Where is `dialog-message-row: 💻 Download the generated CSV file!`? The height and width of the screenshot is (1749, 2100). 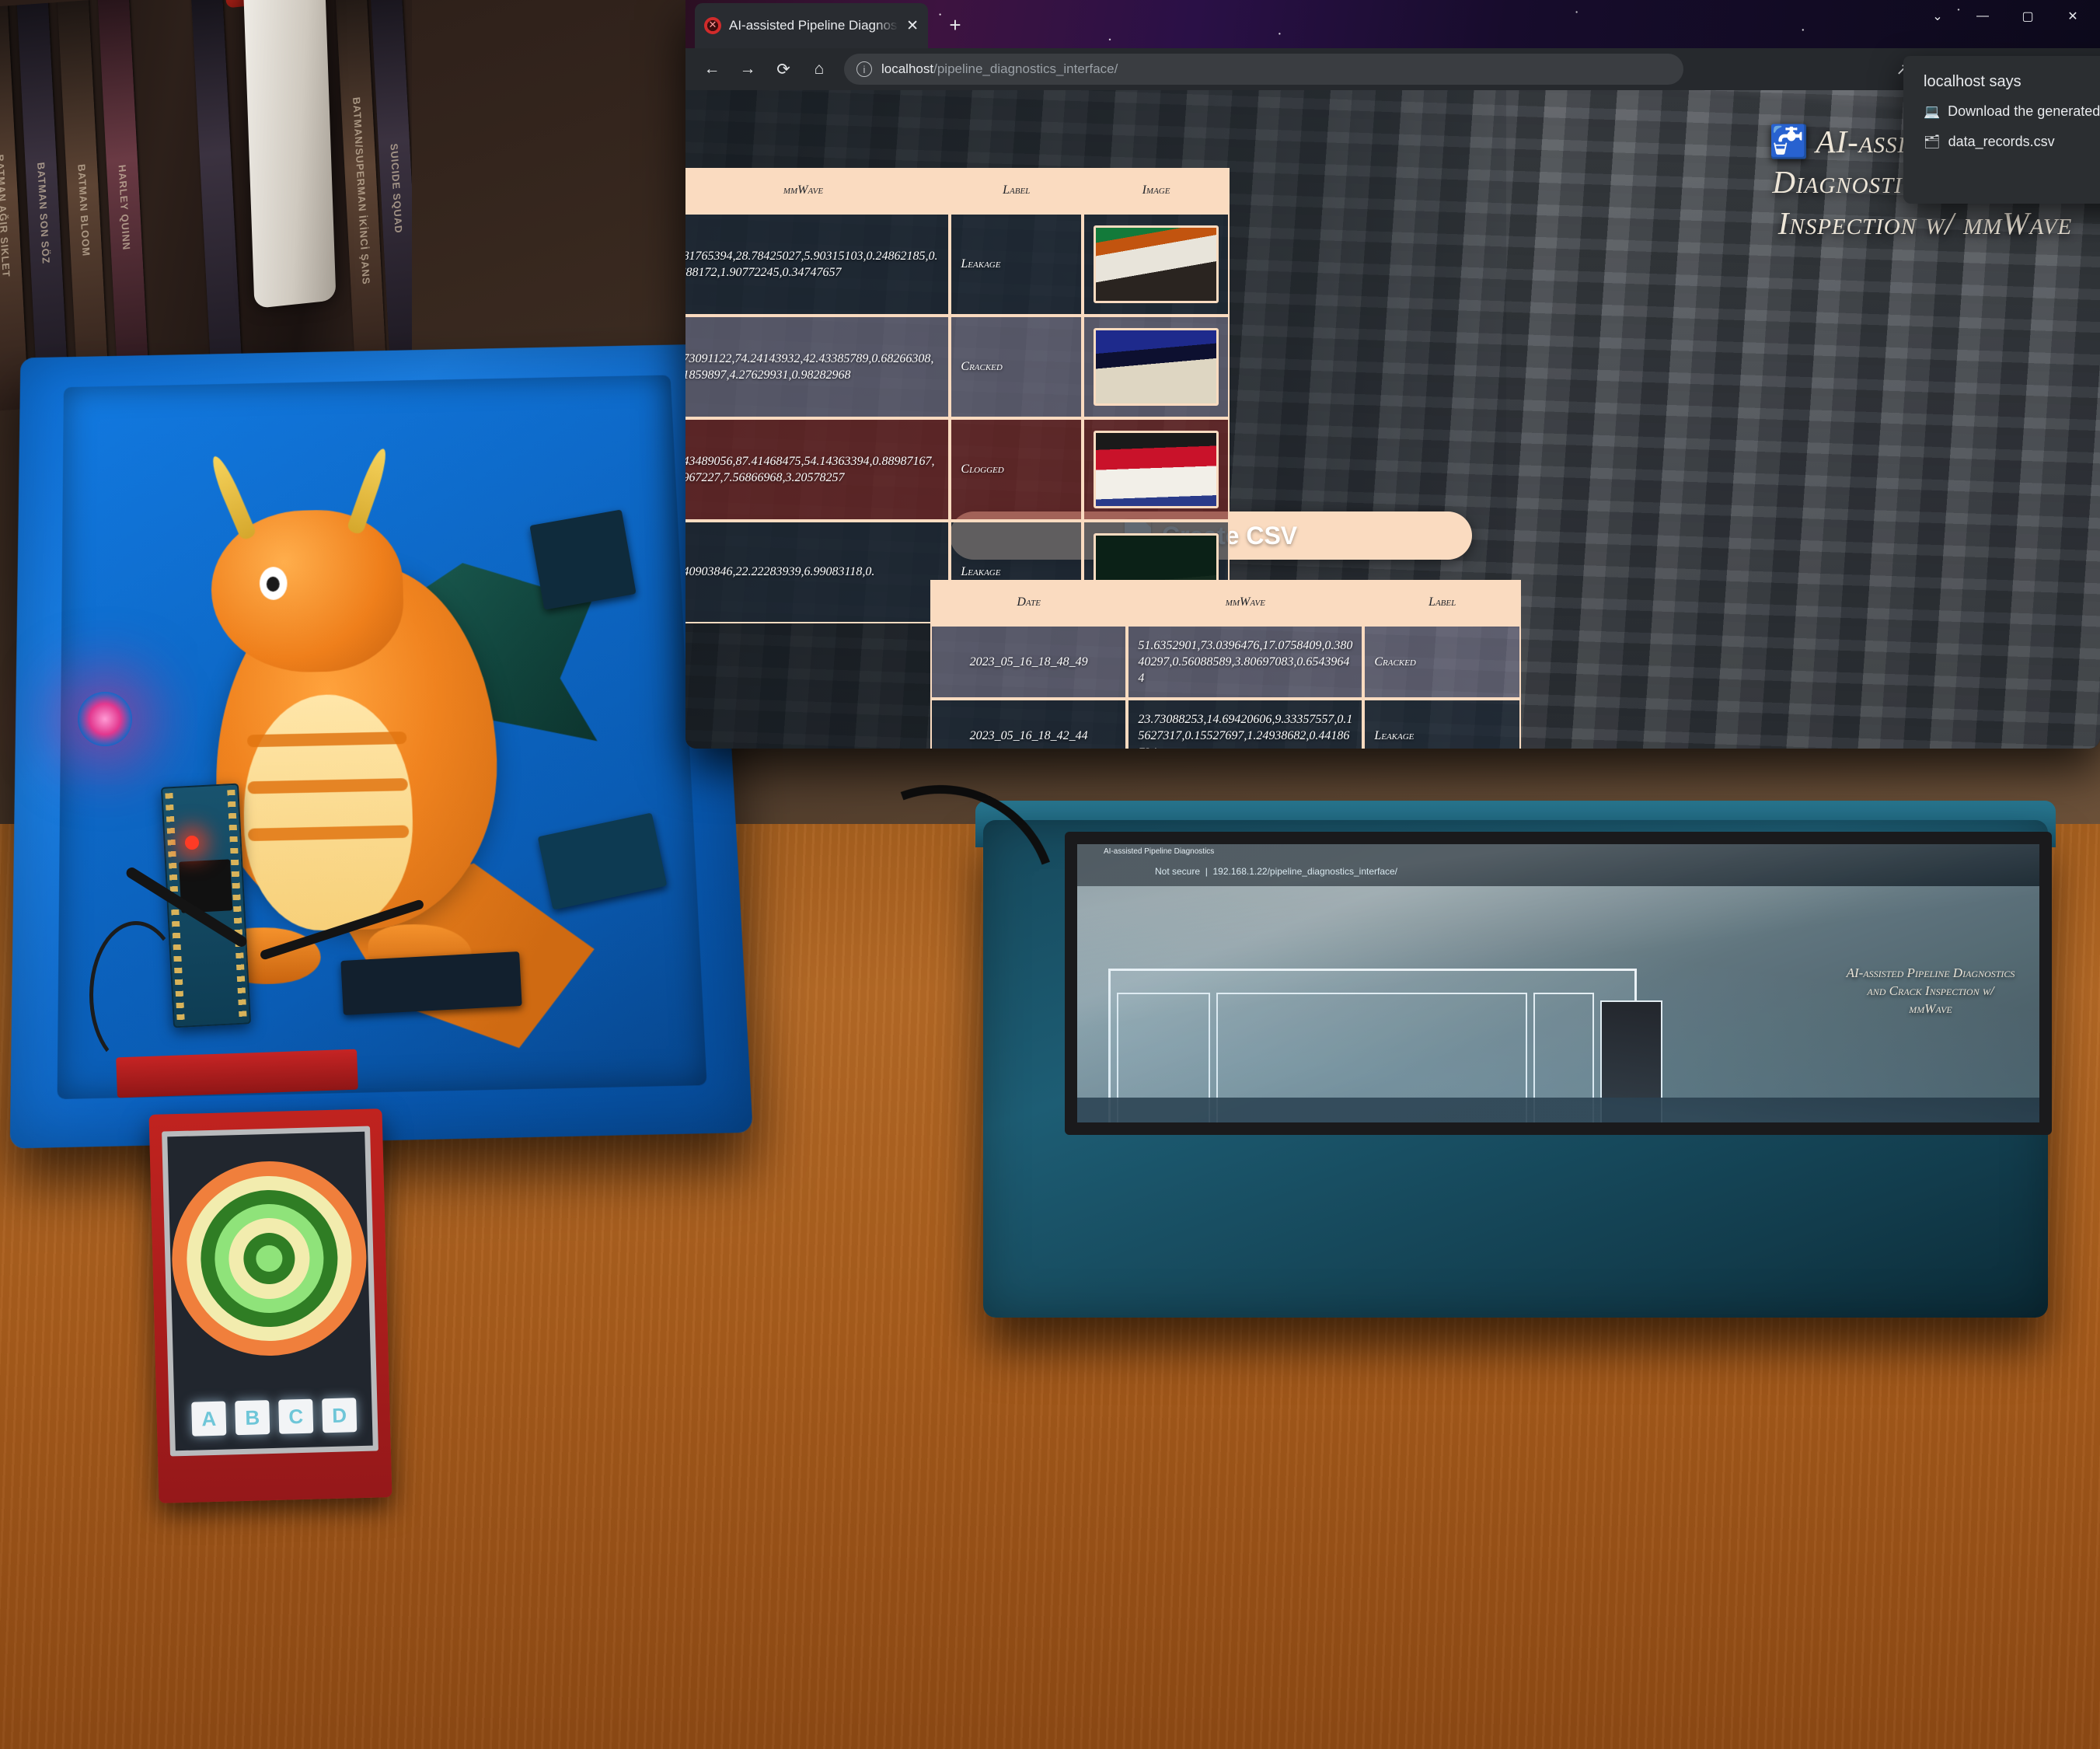 dialog-message-row: 💻 Download the generated CSV file! is located at coordinates (2012, 111).